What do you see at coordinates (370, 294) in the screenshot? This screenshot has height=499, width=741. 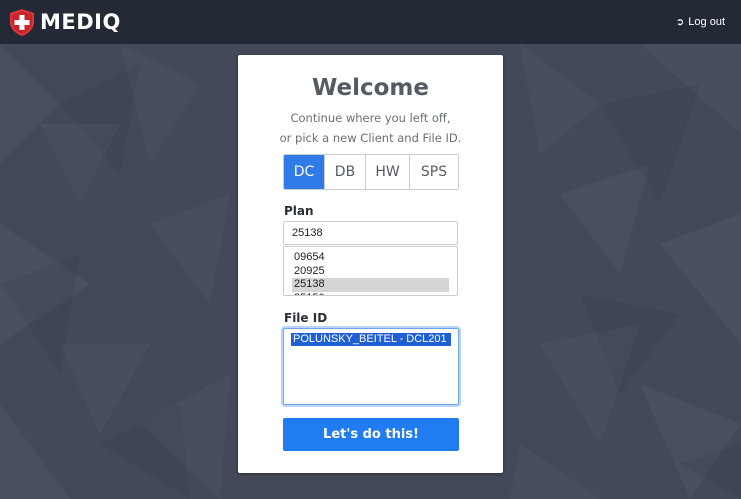 I see `plan-option: 25150` at bounding box center [370, 294].